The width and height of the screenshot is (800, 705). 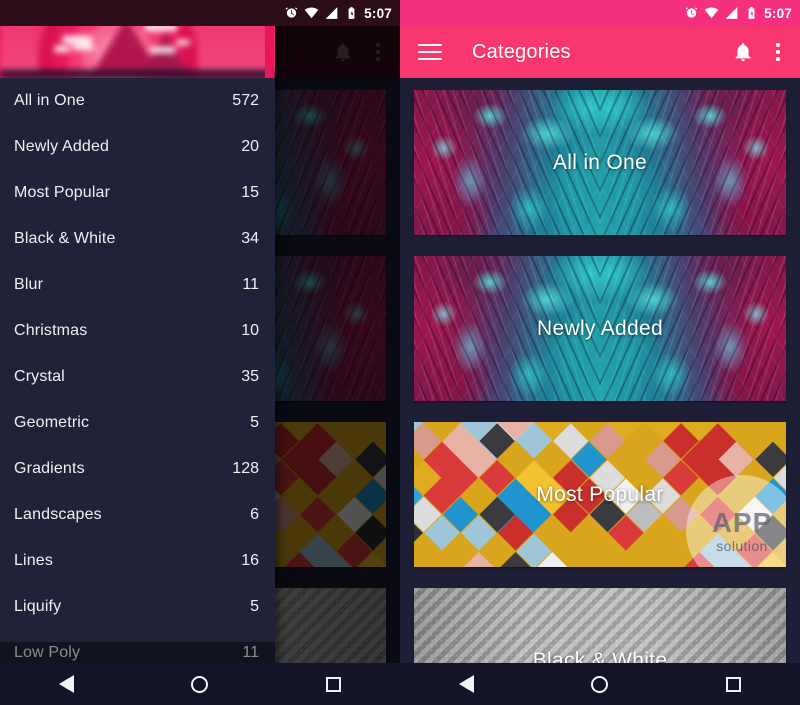 I want to click on card-most-popular: Most Popular APP solution, so click(x=600, y=494).